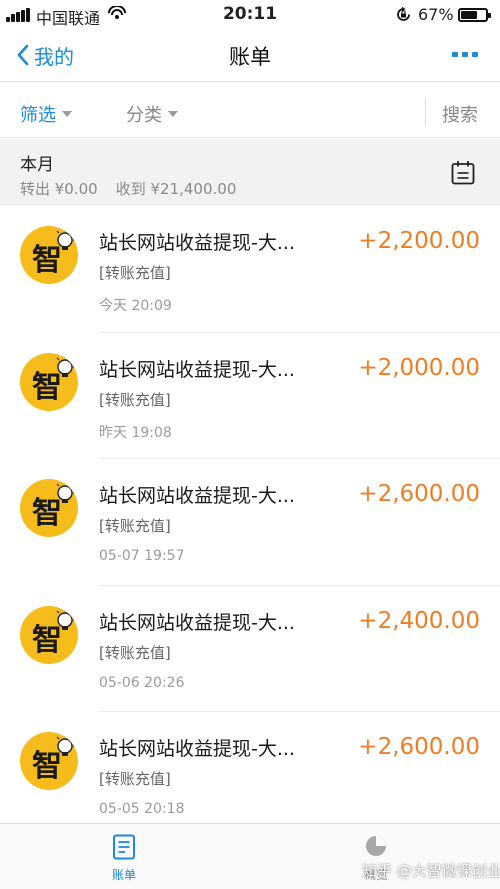 This screenshot has width=500, height=889. I want to click on category-dropdown: 分类, so click(152, 114).